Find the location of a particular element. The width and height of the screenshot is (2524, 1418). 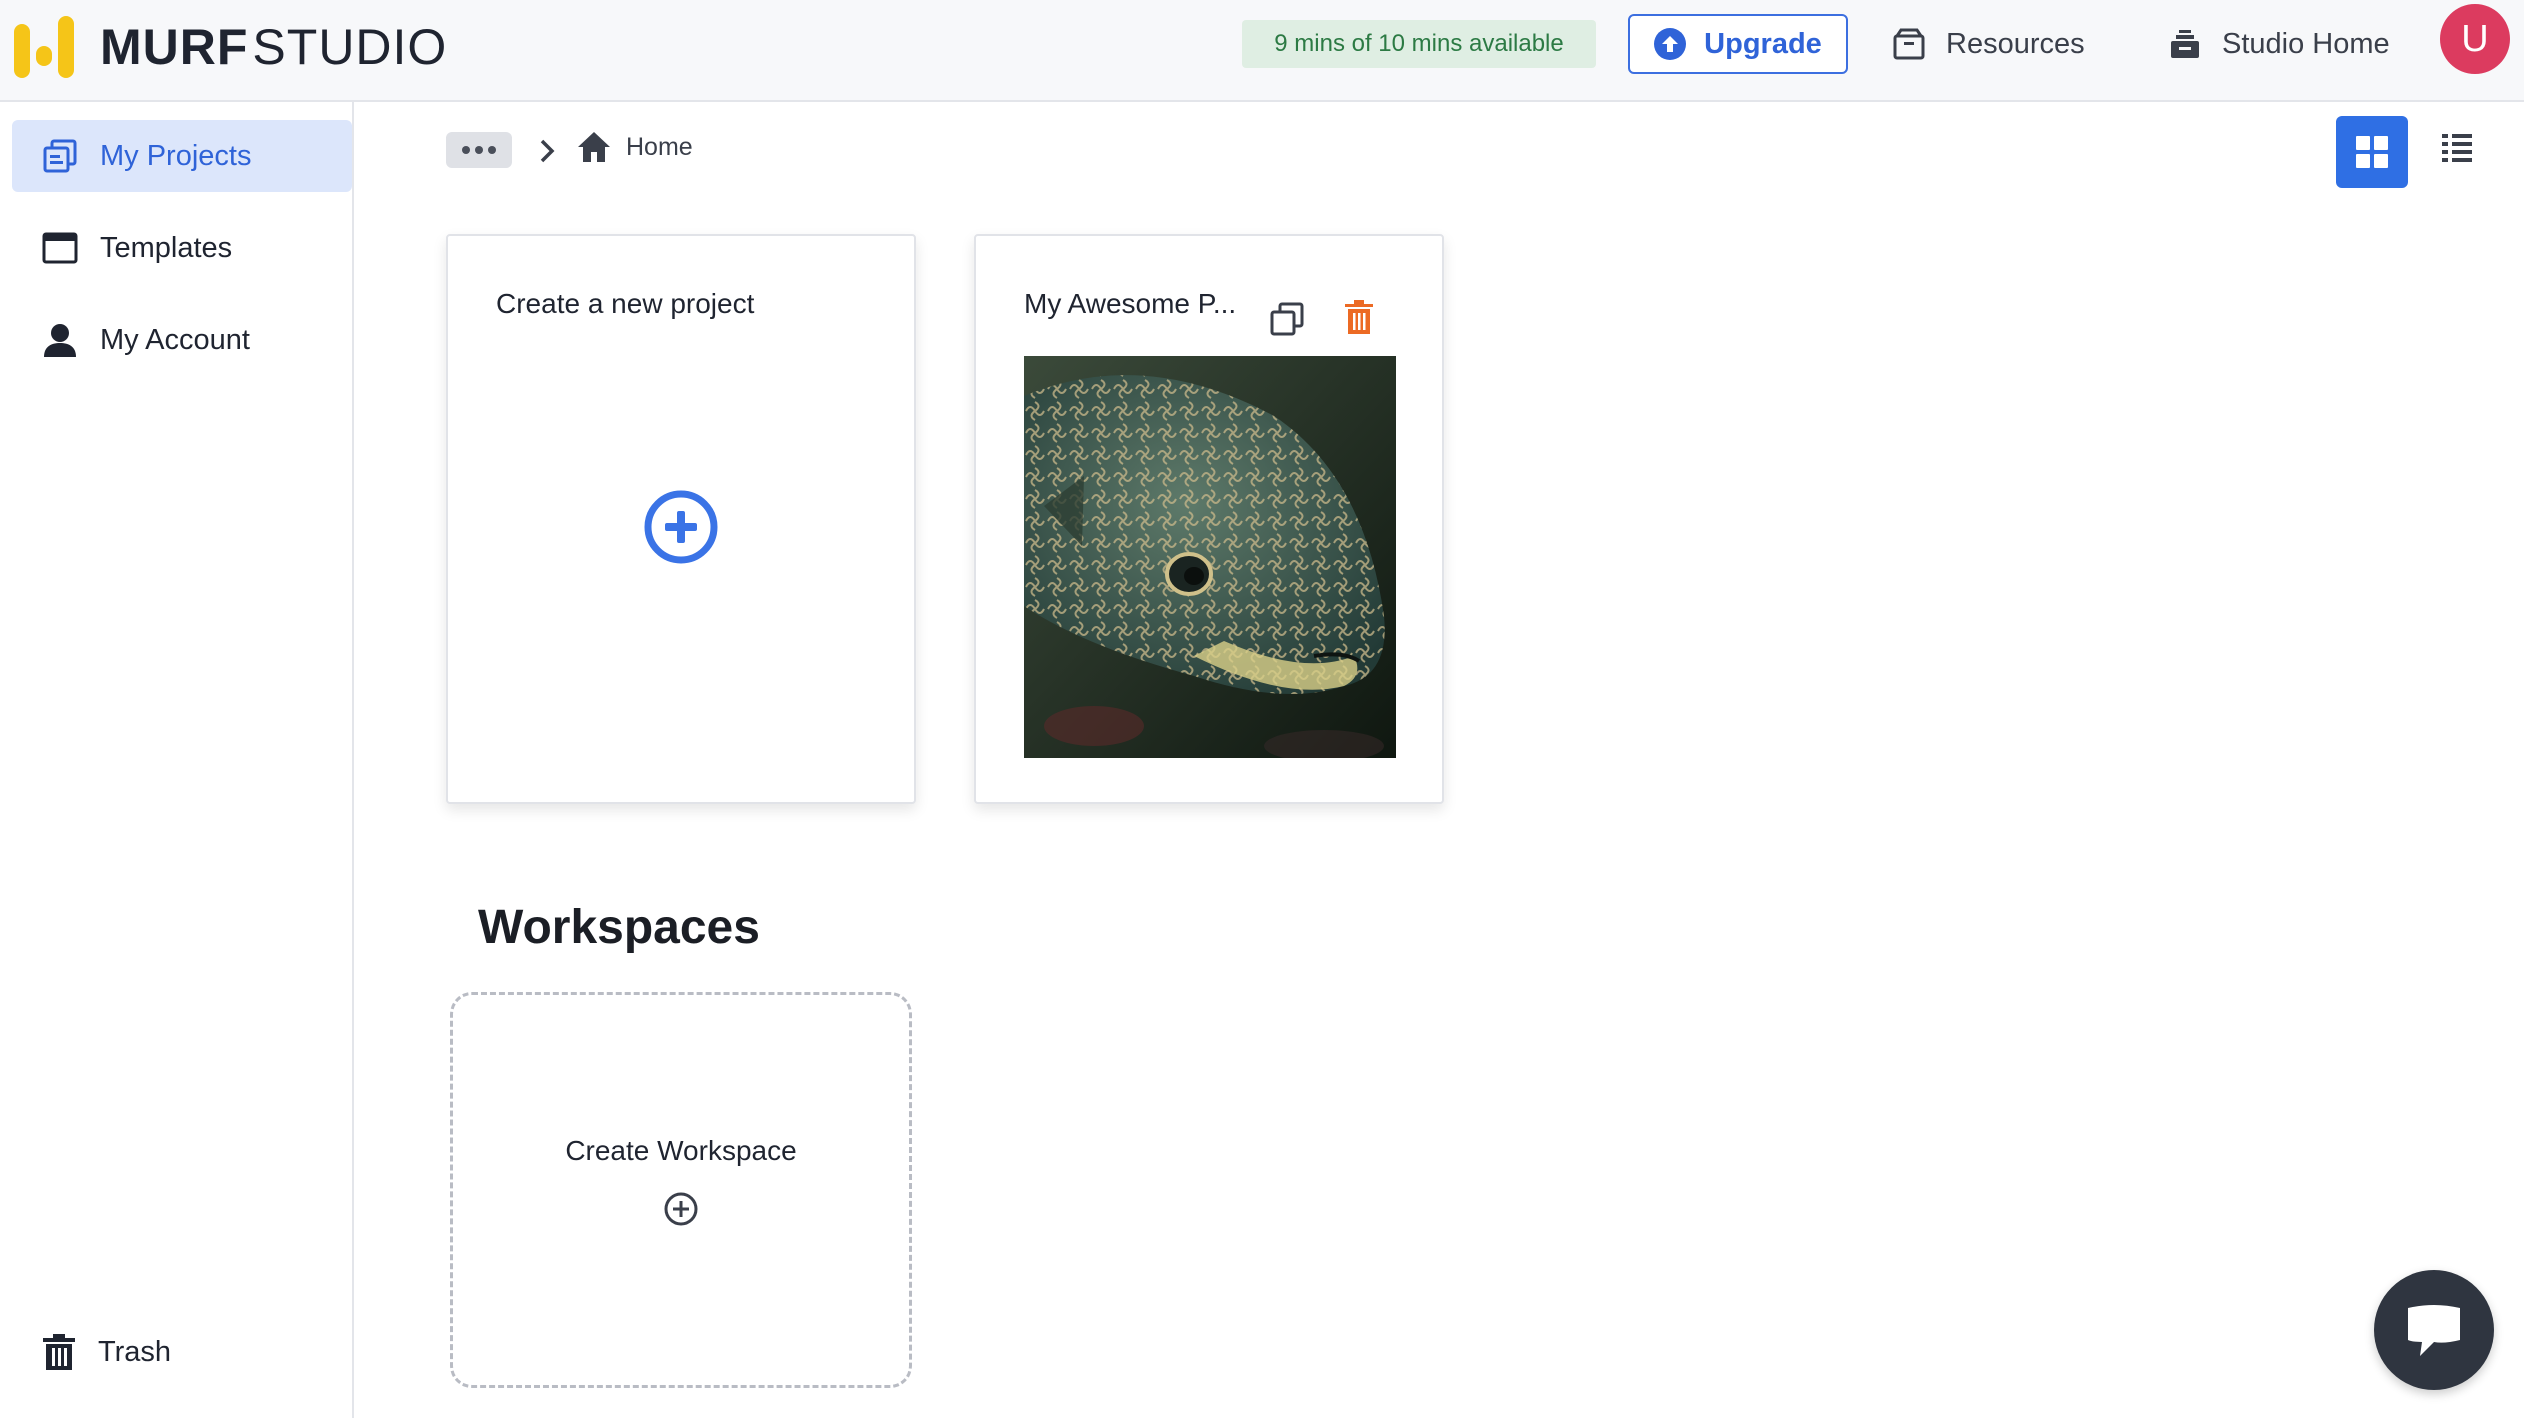

grid-view-button is located at coordinates (2372, 152).